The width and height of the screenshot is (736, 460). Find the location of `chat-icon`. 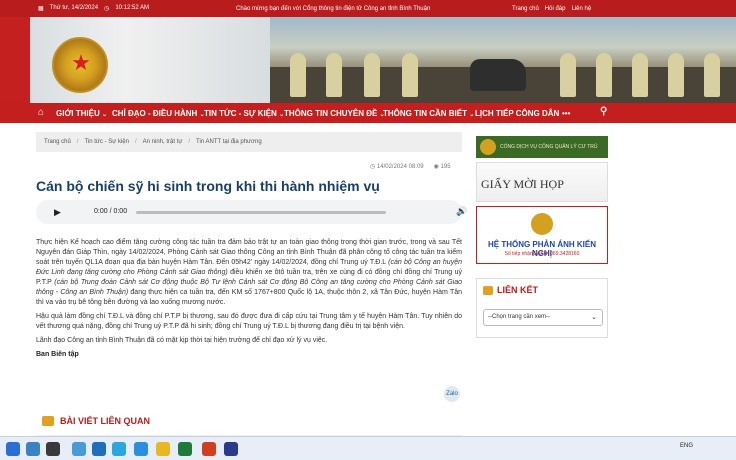

chat-icon is located at coordinates (141, 449).